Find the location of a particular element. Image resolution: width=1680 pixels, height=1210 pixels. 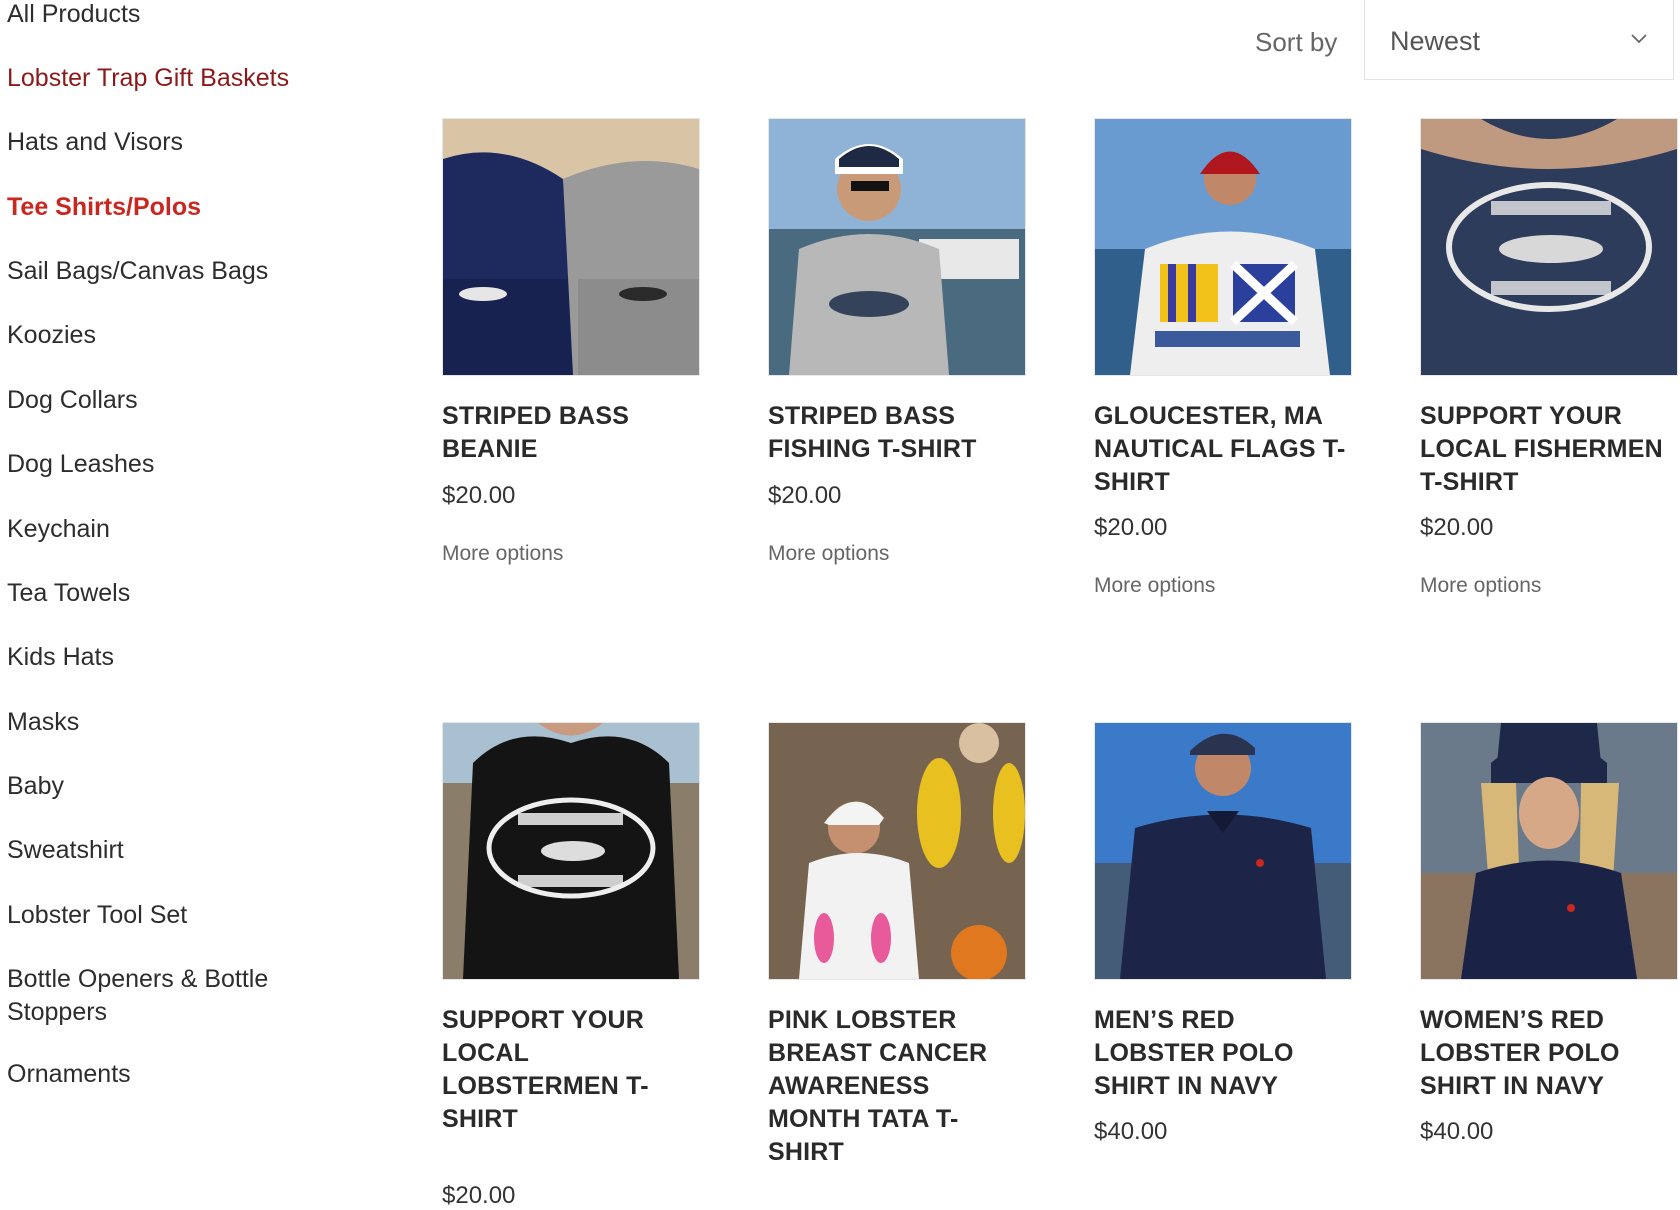

product-title: SUPPORT YOUR LOCAL FISHERMEN T-SHIRT is located at coordinates (1550, 449).